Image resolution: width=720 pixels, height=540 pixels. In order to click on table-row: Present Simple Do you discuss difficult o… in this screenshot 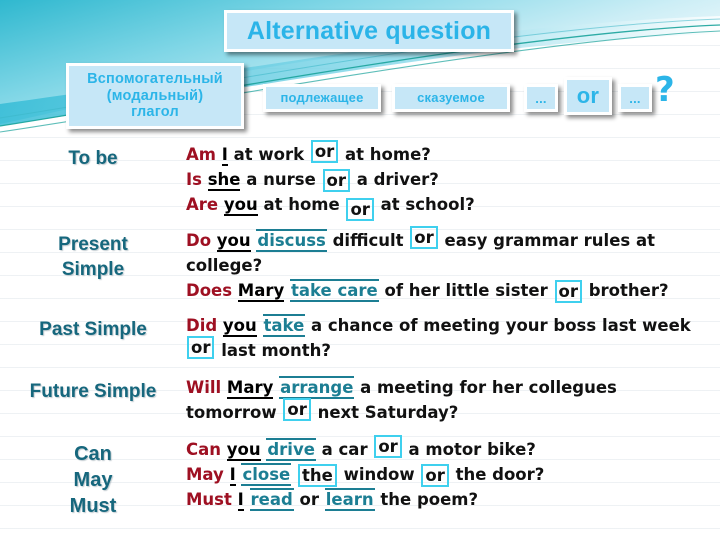, I will do `click(360, 264)`.